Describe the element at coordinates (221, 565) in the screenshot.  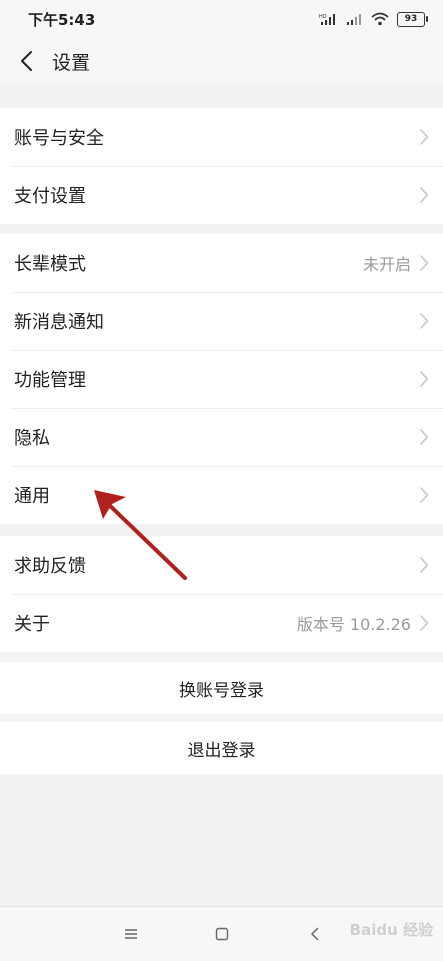
I see `settings-item-feedback: 求助反馈` at that location.